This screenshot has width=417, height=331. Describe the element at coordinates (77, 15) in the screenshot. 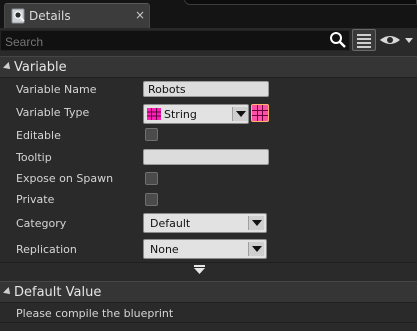

I see `tab-details: Details ×` at that location.